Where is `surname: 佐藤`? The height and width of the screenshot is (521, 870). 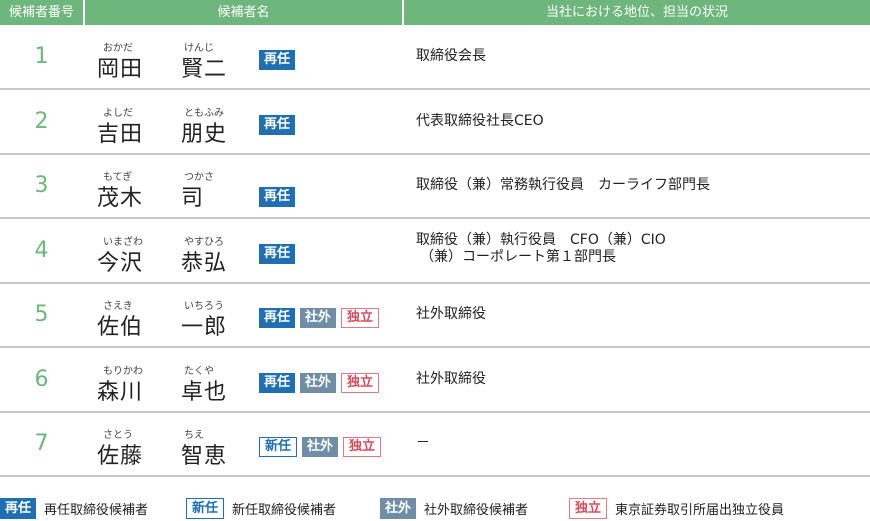 surname: 佐藤 is located at coordinates (120, 456).